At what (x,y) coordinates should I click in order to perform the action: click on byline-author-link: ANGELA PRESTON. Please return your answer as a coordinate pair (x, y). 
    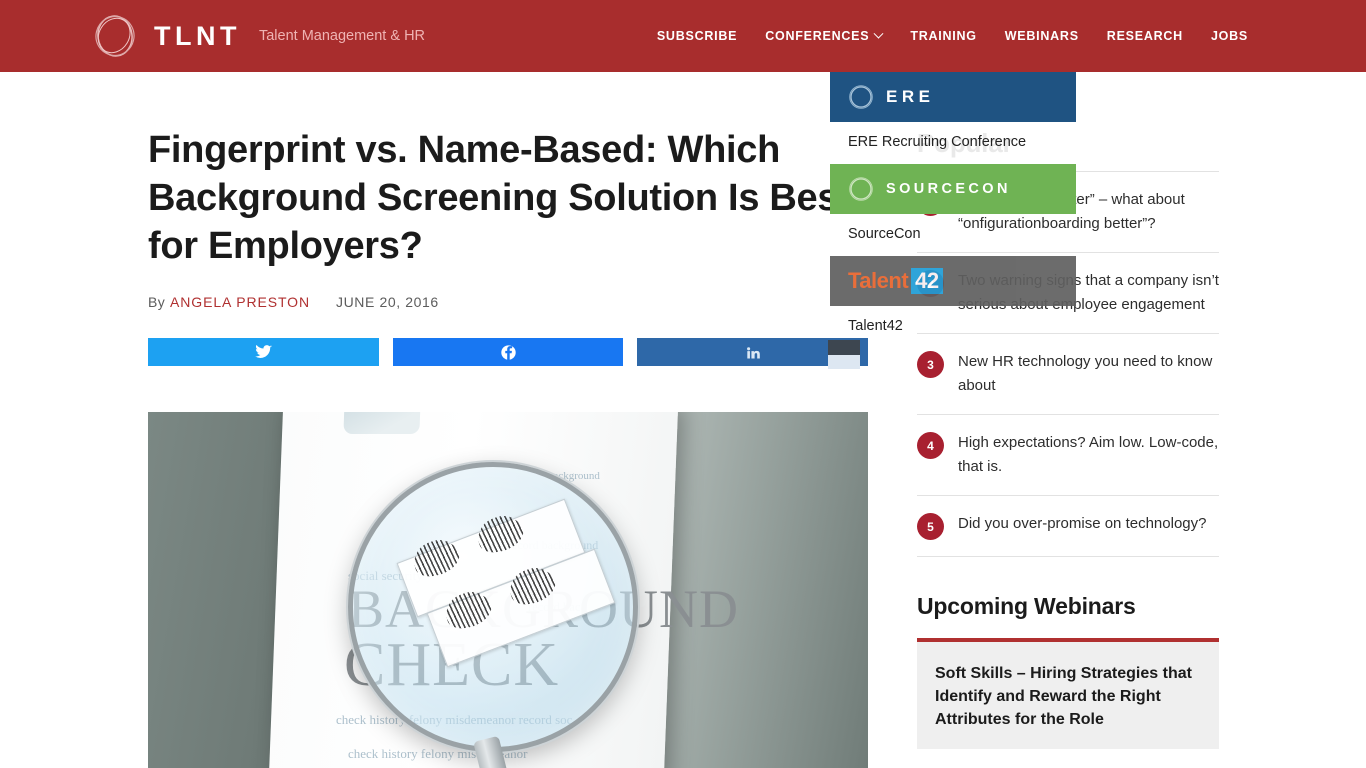
    Looking at the image, I should click on (240, 302).